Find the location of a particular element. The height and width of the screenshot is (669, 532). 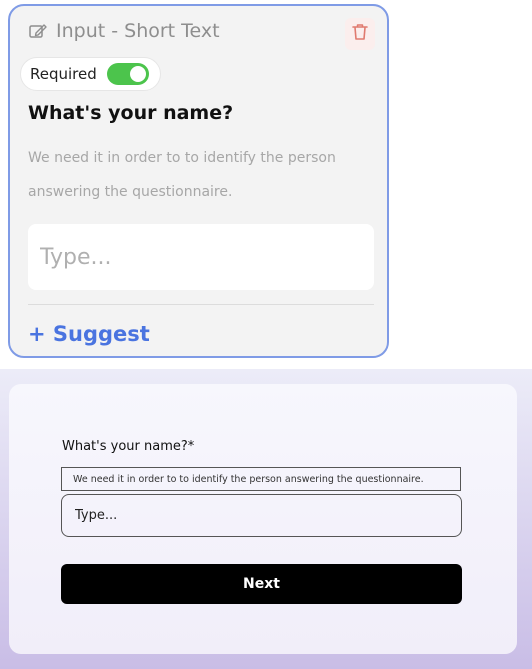

card-header: Input - Short Text is located at coordinates (124, 31).